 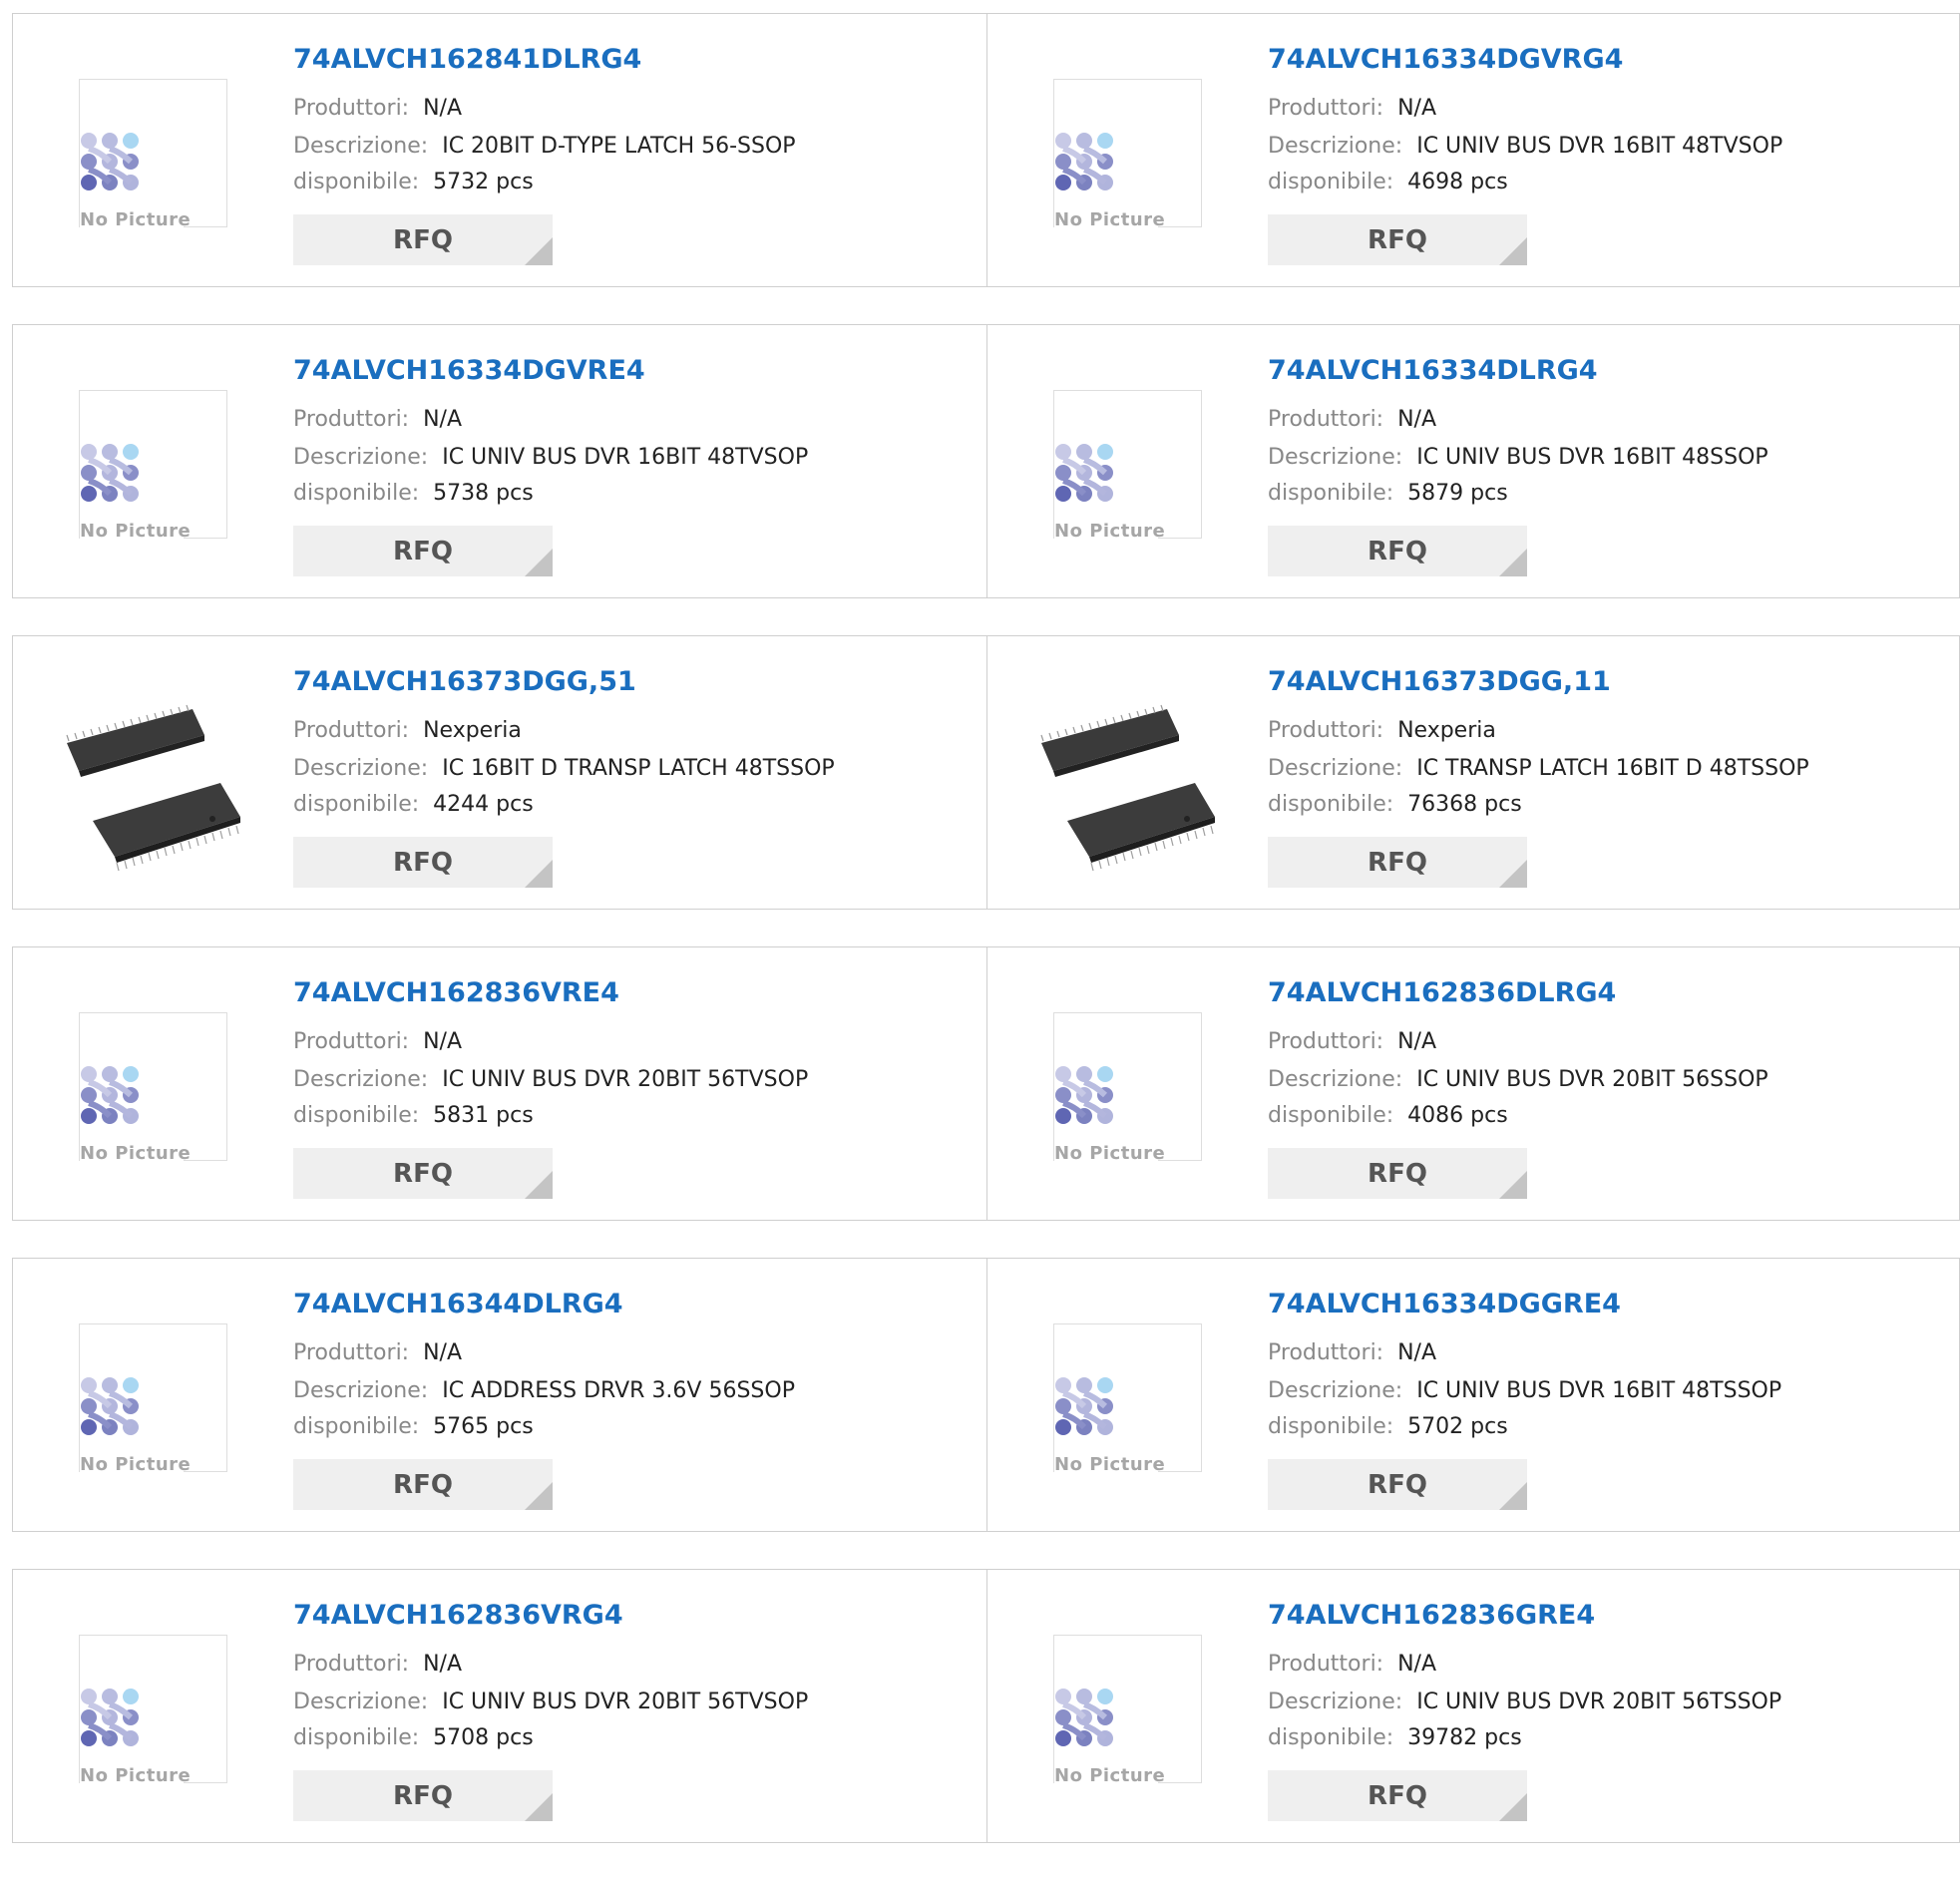 What do you see at coordinates (456, 992) in the screenshot?
I see `product-title-link: 74ALVCH162836VRE4` at bounding box center [456, 992].